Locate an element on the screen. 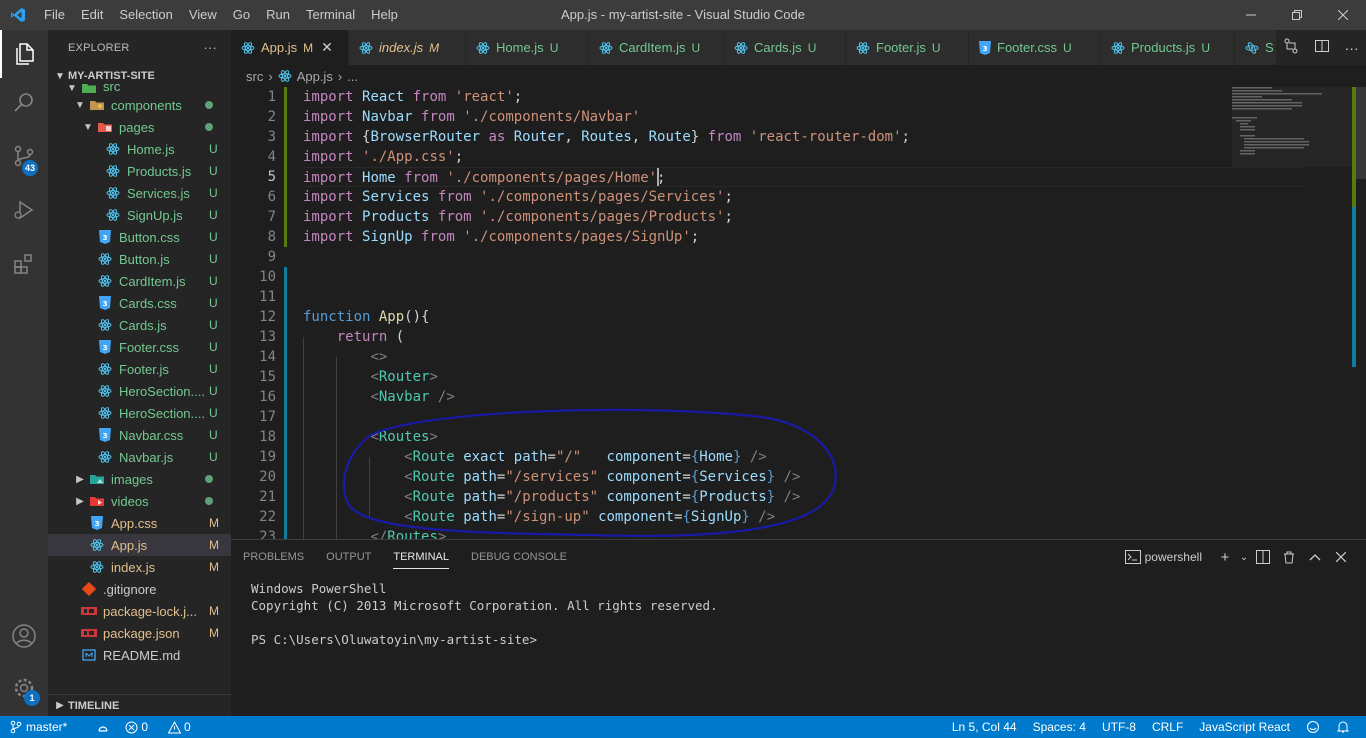 Image resolution: width=1366 pixels, height=738 pixels. file-cards-js: Cards.js U is located at coordinates (139, 325).